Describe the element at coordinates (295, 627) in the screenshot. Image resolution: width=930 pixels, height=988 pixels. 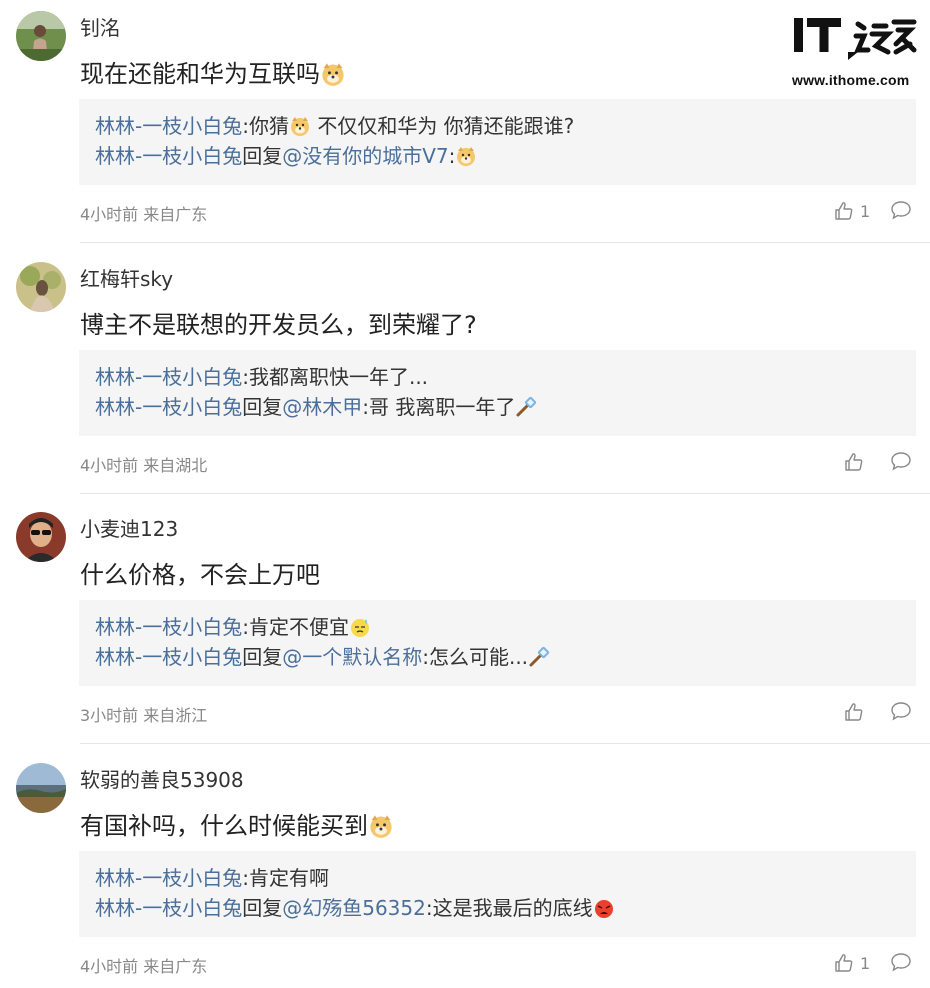
I see `reply-text: :肯定不便宜` at that location.